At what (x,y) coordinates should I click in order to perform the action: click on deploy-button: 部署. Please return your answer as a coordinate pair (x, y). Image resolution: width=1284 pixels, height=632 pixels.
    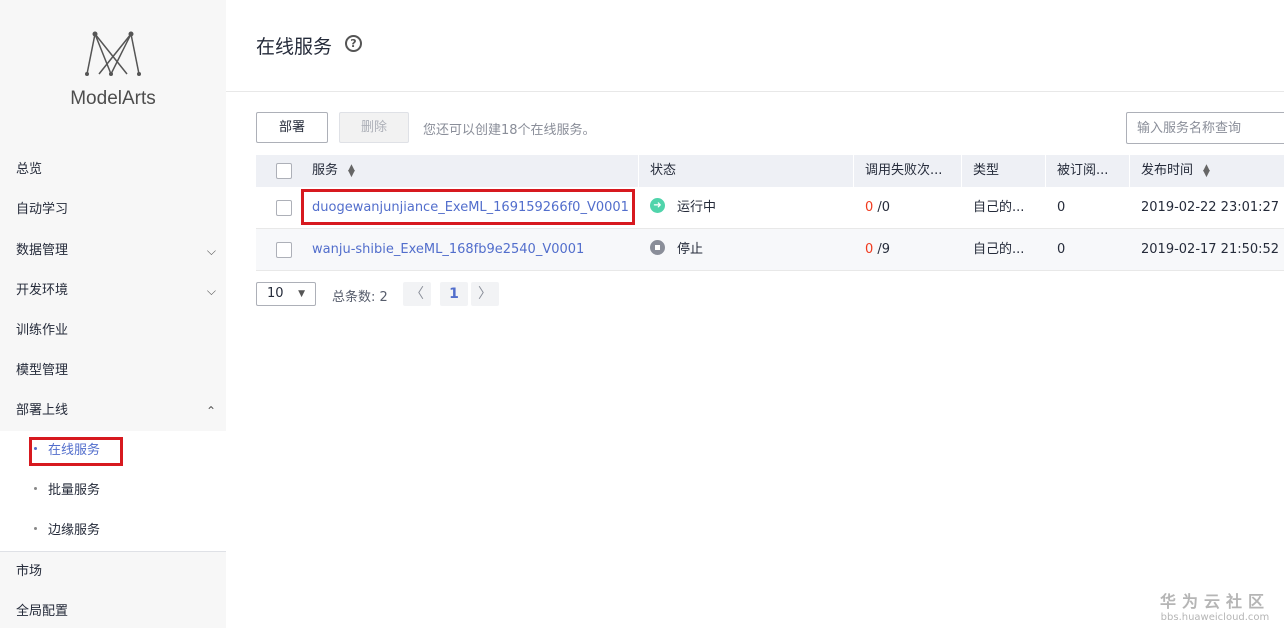
    Looking at the image, I should click on (292, 127).